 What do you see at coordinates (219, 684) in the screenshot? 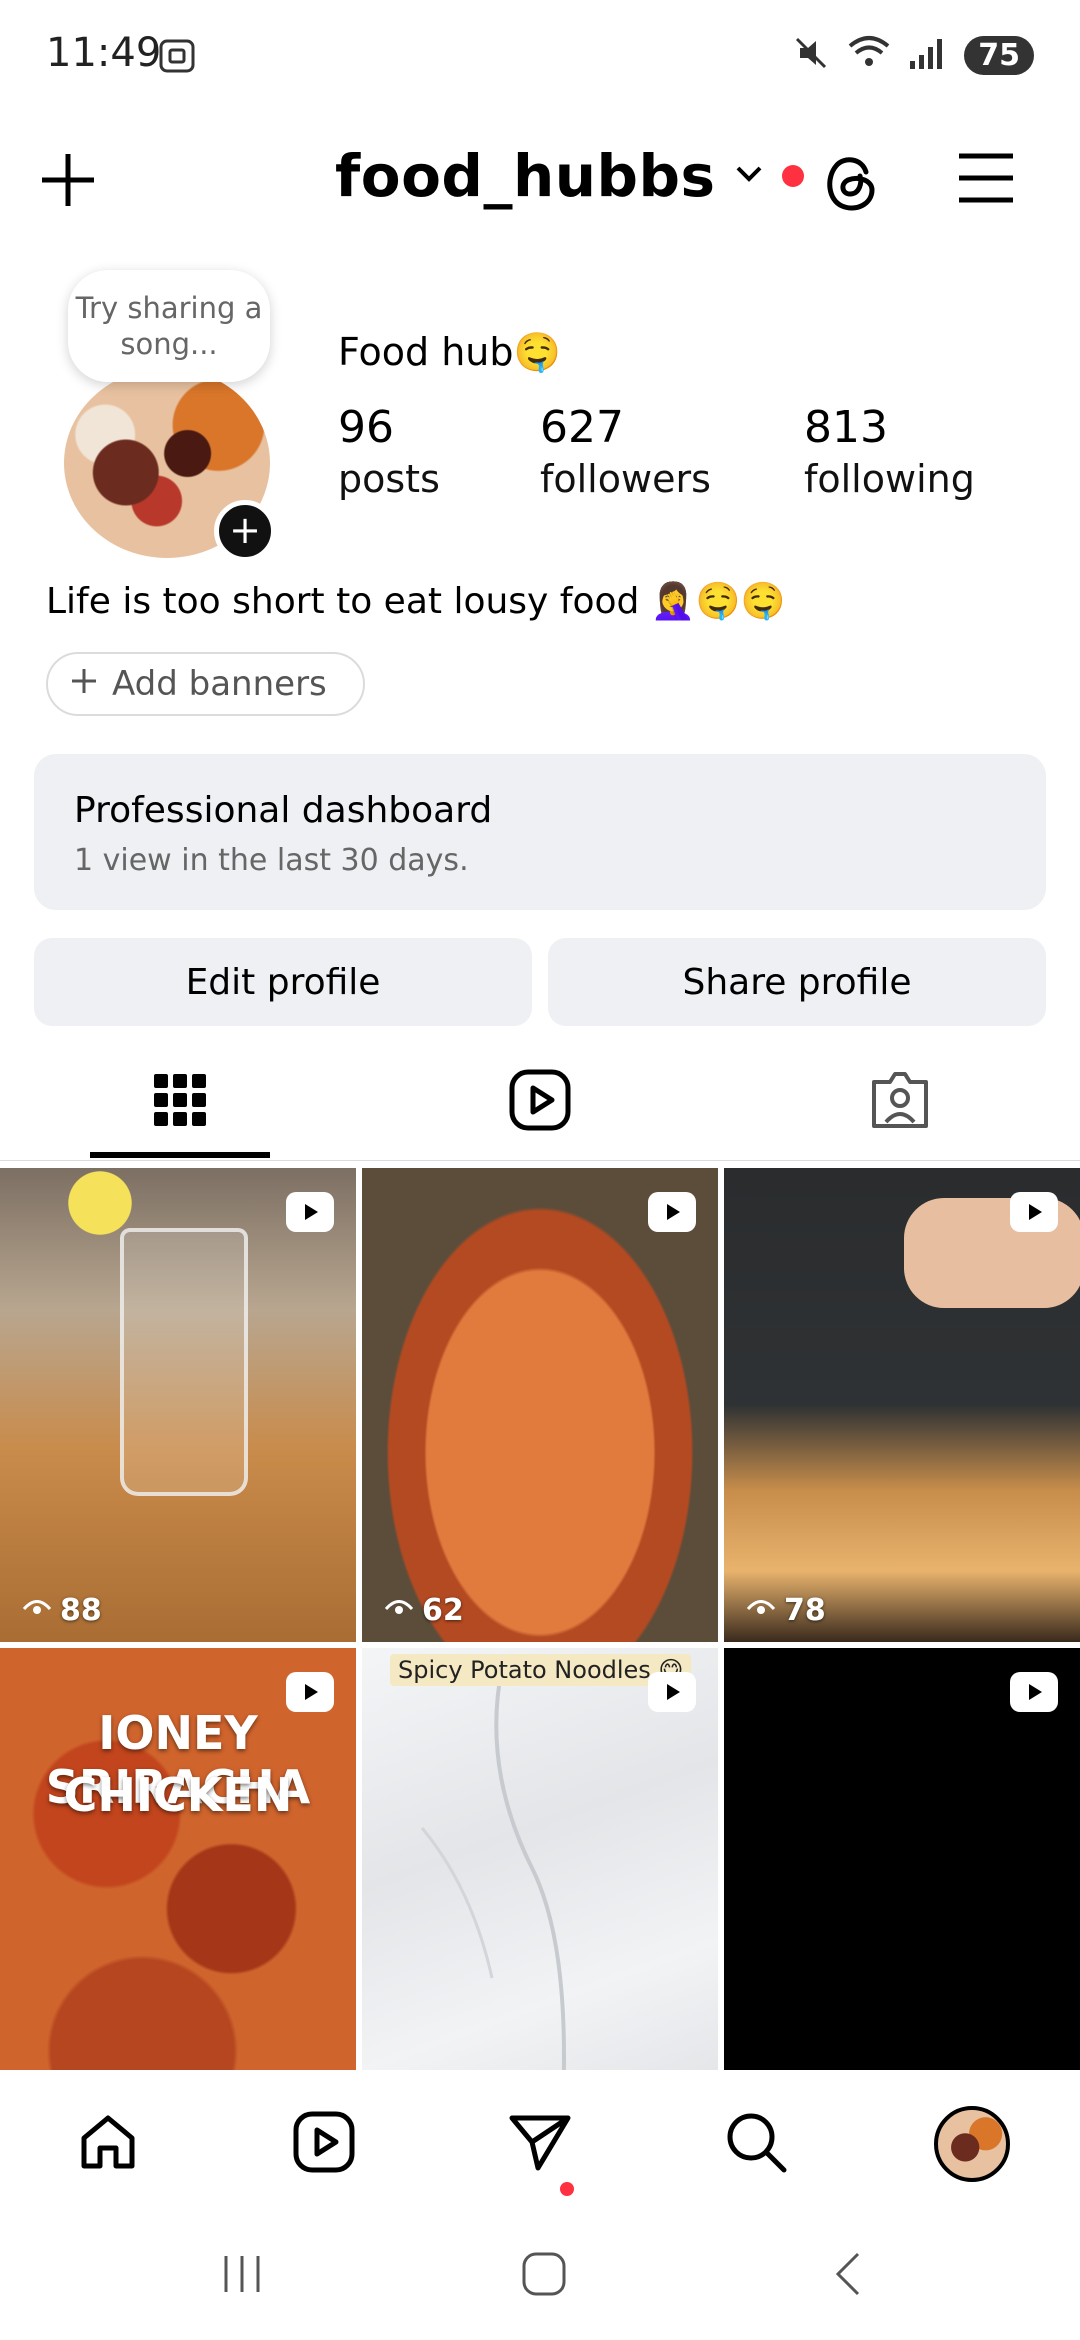
I see `add-banners-label: Add banners` at bounding box center [219, 684].